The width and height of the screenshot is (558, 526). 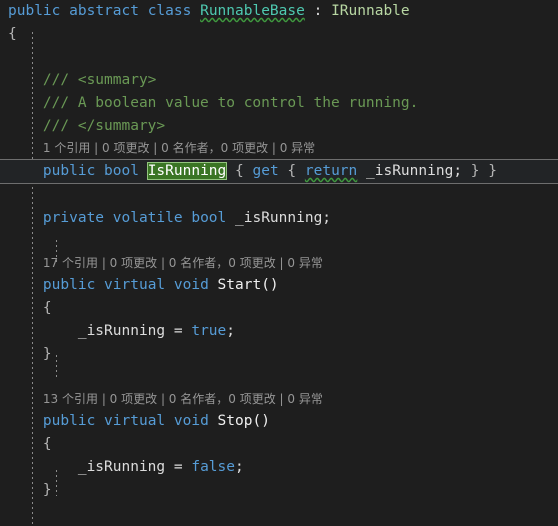 I want to click on doc-comment-token: /// </summary>, so click(x=104, y=126).